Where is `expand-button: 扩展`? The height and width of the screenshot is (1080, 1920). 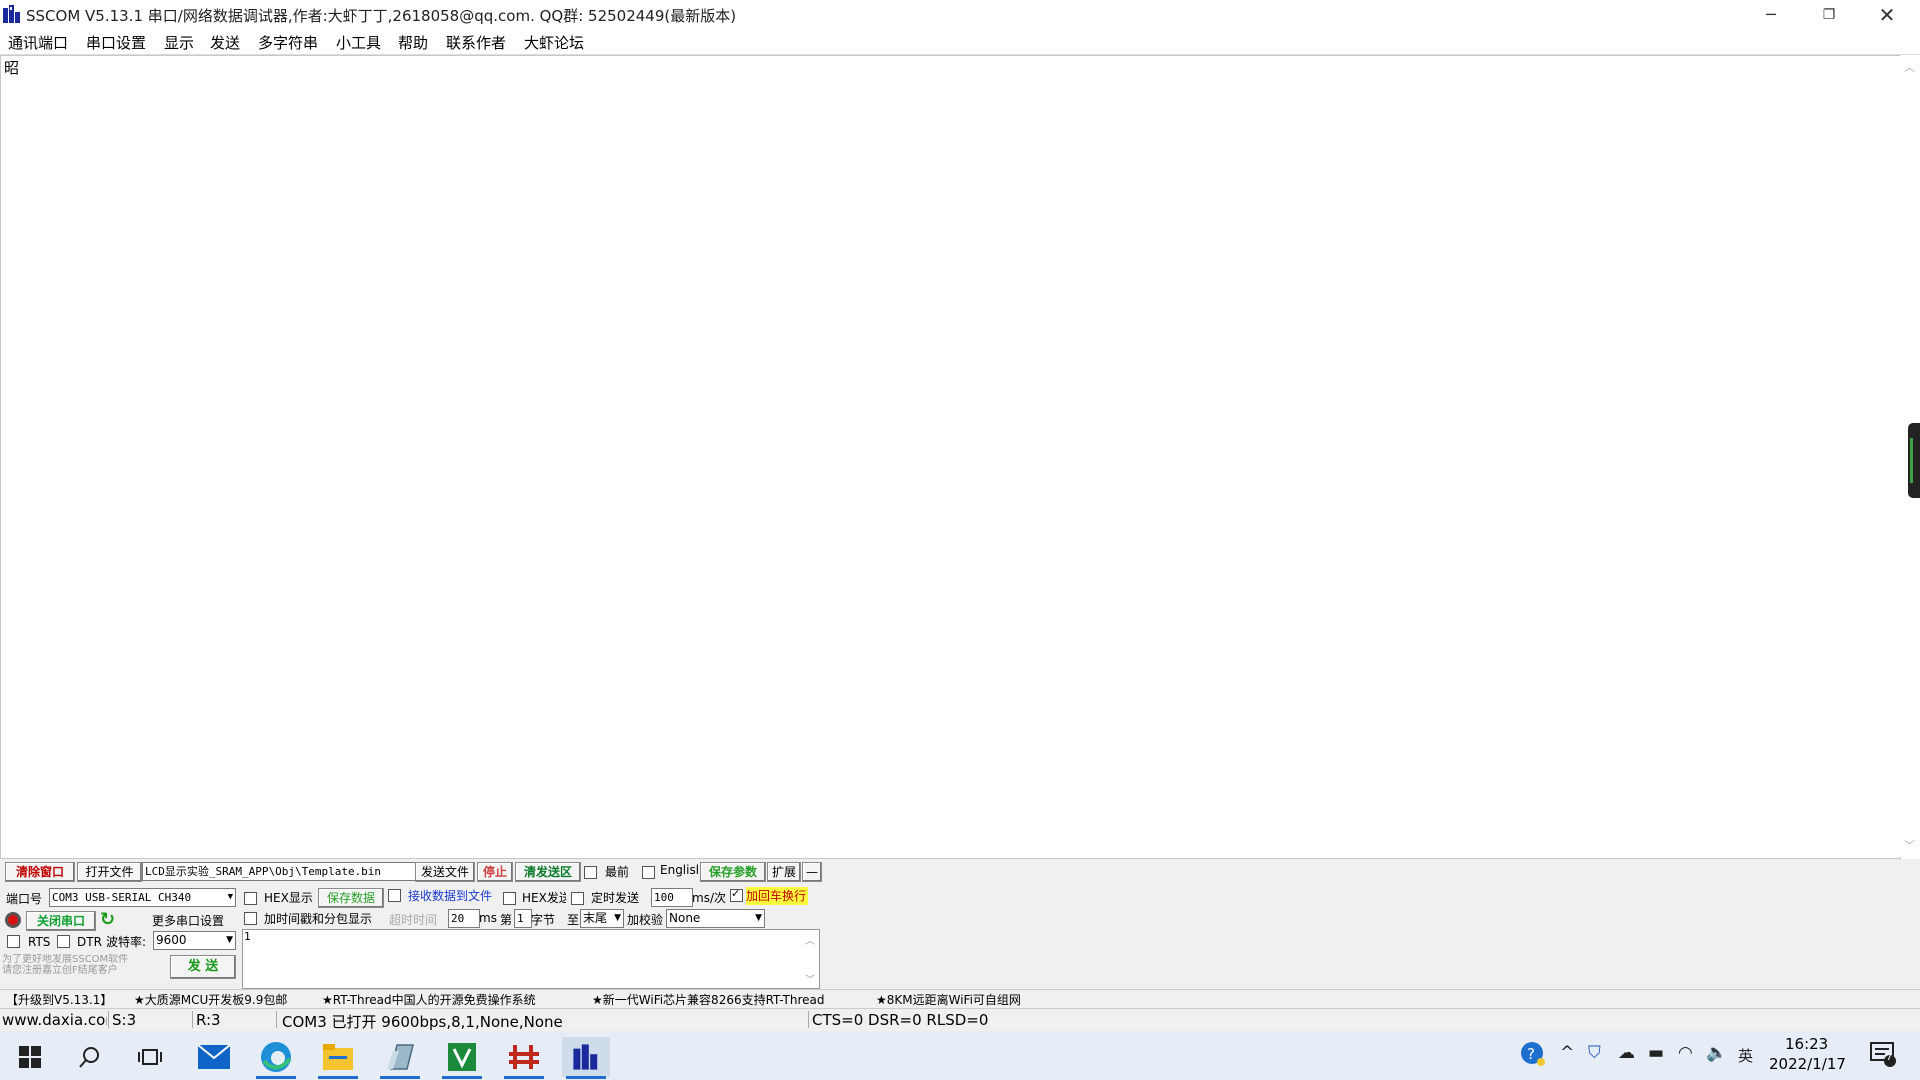
expand-button: 扩展 is located at coordinates (784, 872).